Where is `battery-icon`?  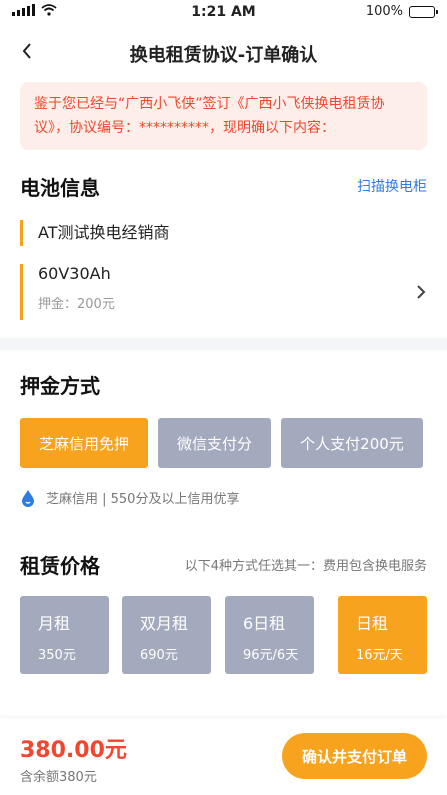
battery-icon is located at coordinates (423, 11).